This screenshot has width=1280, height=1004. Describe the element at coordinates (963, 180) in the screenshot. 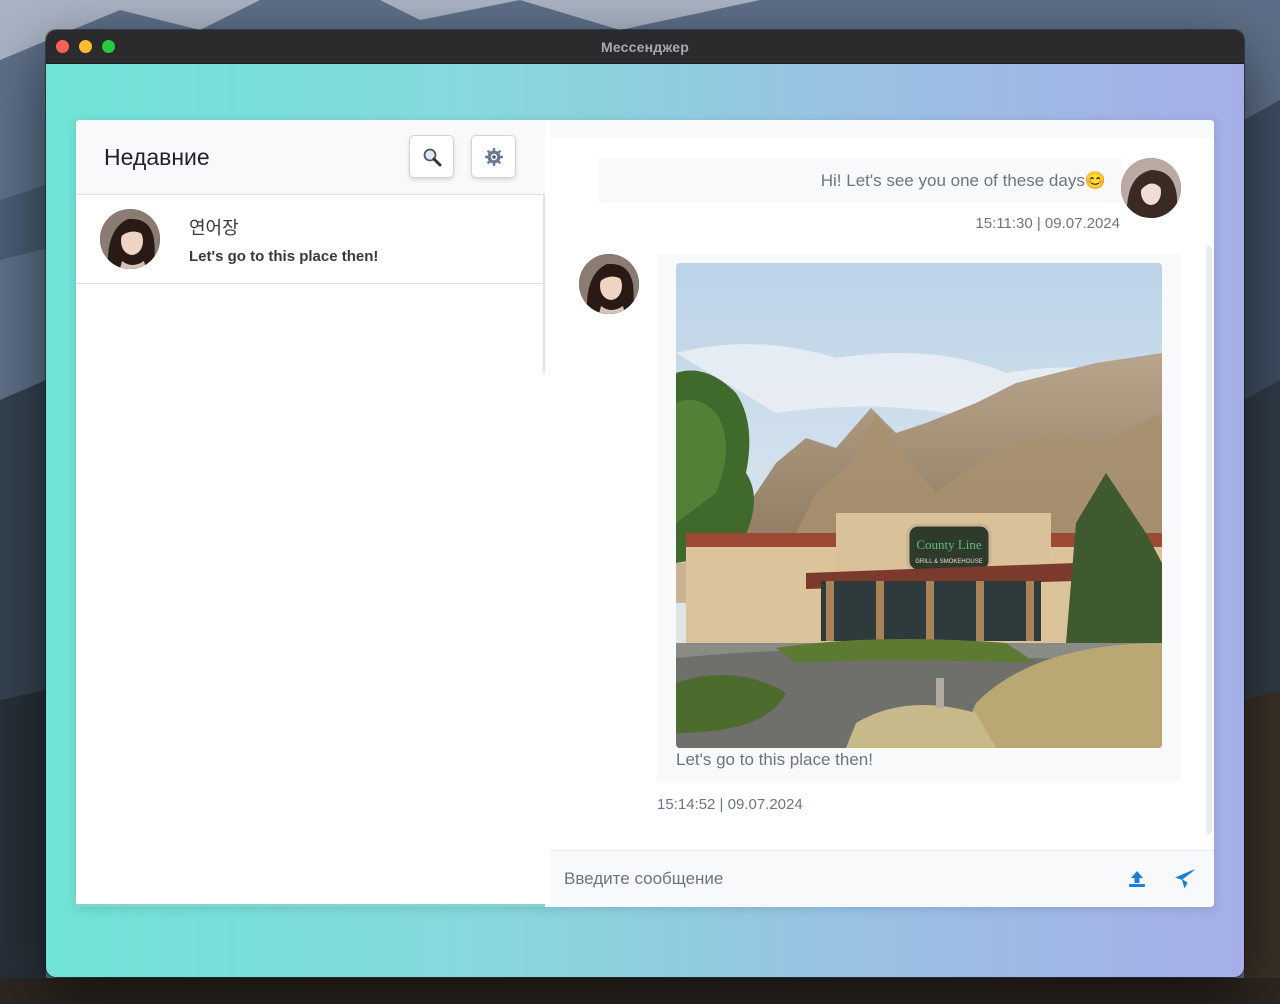

I see `outgoing-message-text: Hi! Let's see you one of these days😊` at that location.